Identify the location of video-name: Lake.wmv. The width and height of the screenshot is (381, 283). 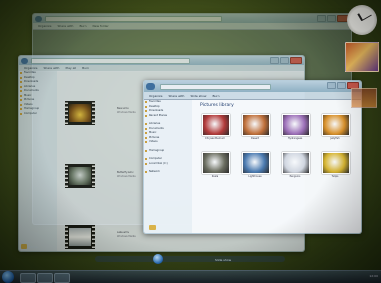
(123, 232).